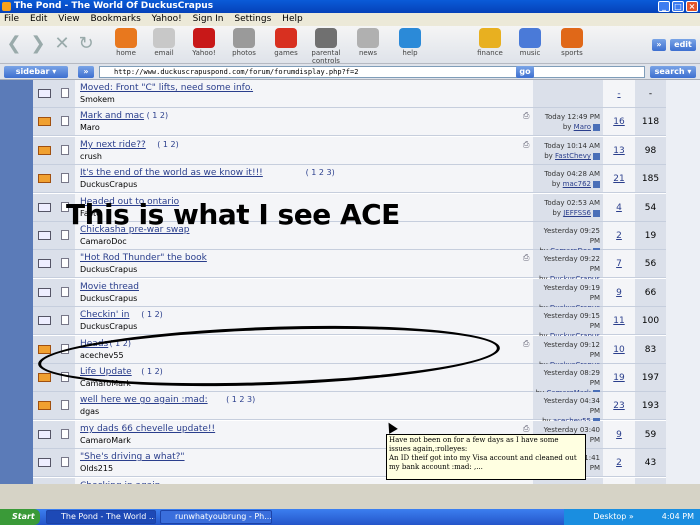  I want to click on folder-icon, so click(44, 434).